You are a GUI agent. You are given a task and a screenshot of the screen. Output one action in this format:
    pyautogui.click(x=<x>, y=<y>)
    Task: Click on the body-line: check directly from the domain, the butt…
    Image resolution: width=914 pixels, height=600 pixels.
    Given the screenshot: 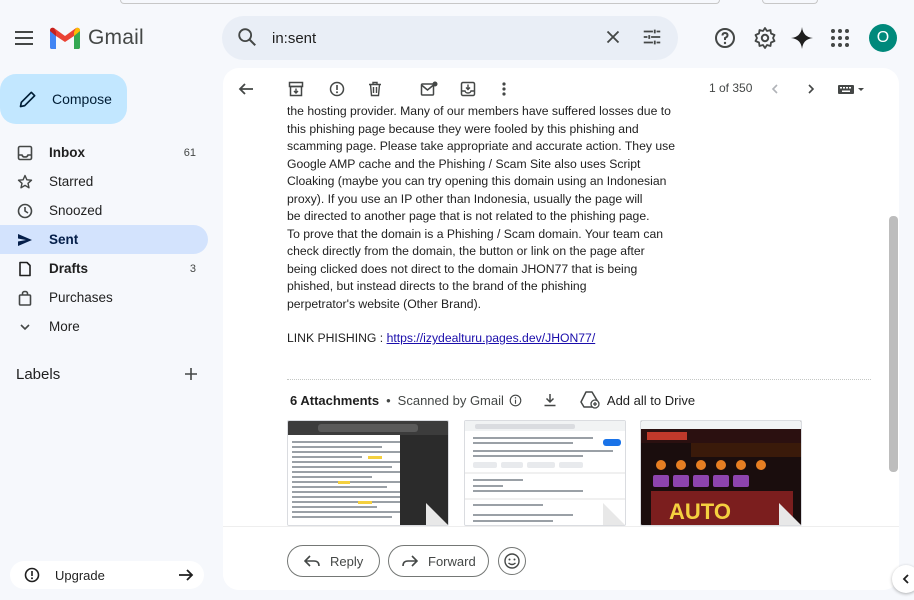 What is the action you would take?
    pyautogui.click(x=466, y=251)
    